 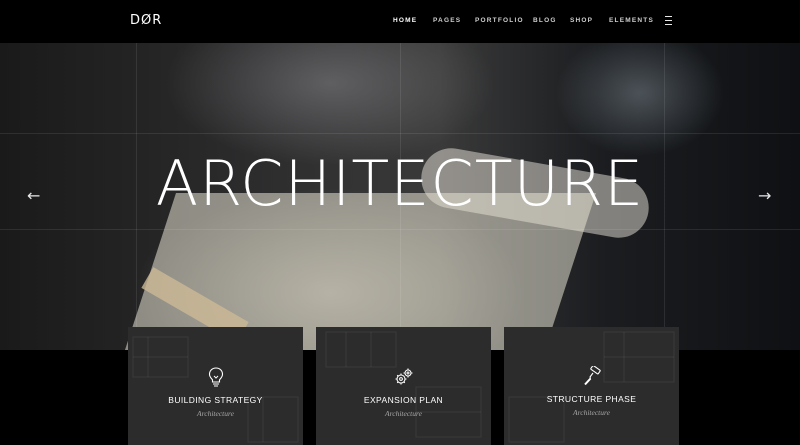 I want to click on lightbulb-icon, so click(x=215, y=378).